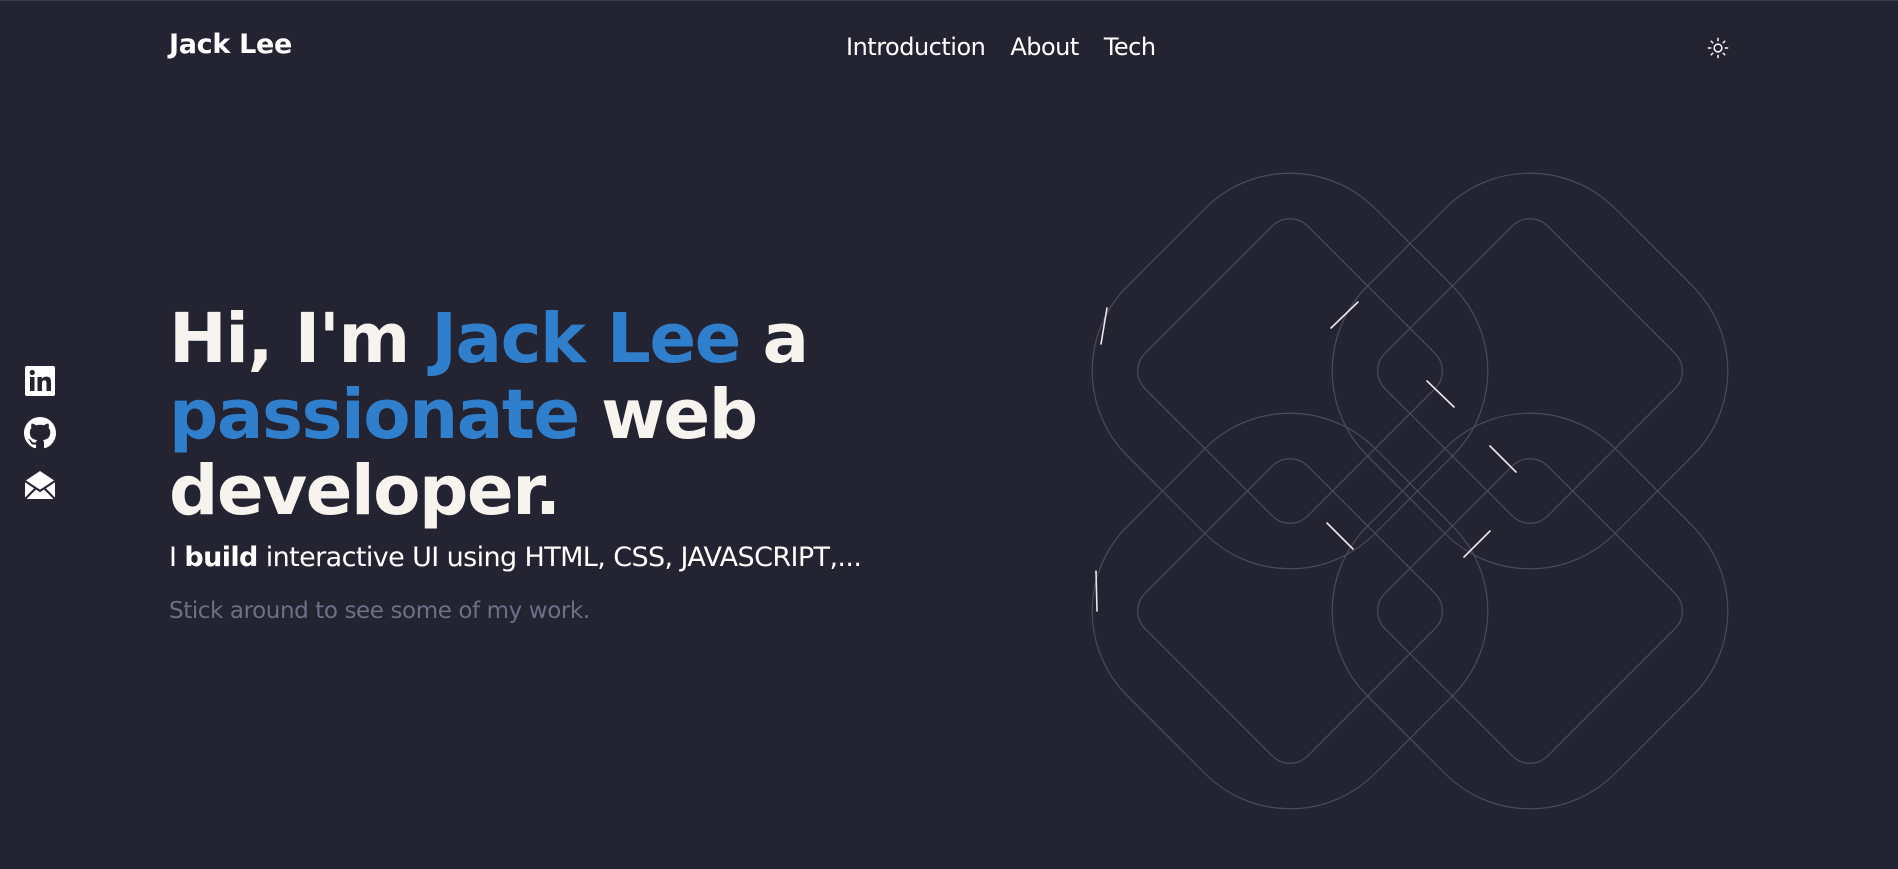  I want to click on github-link, so click(40, 433).